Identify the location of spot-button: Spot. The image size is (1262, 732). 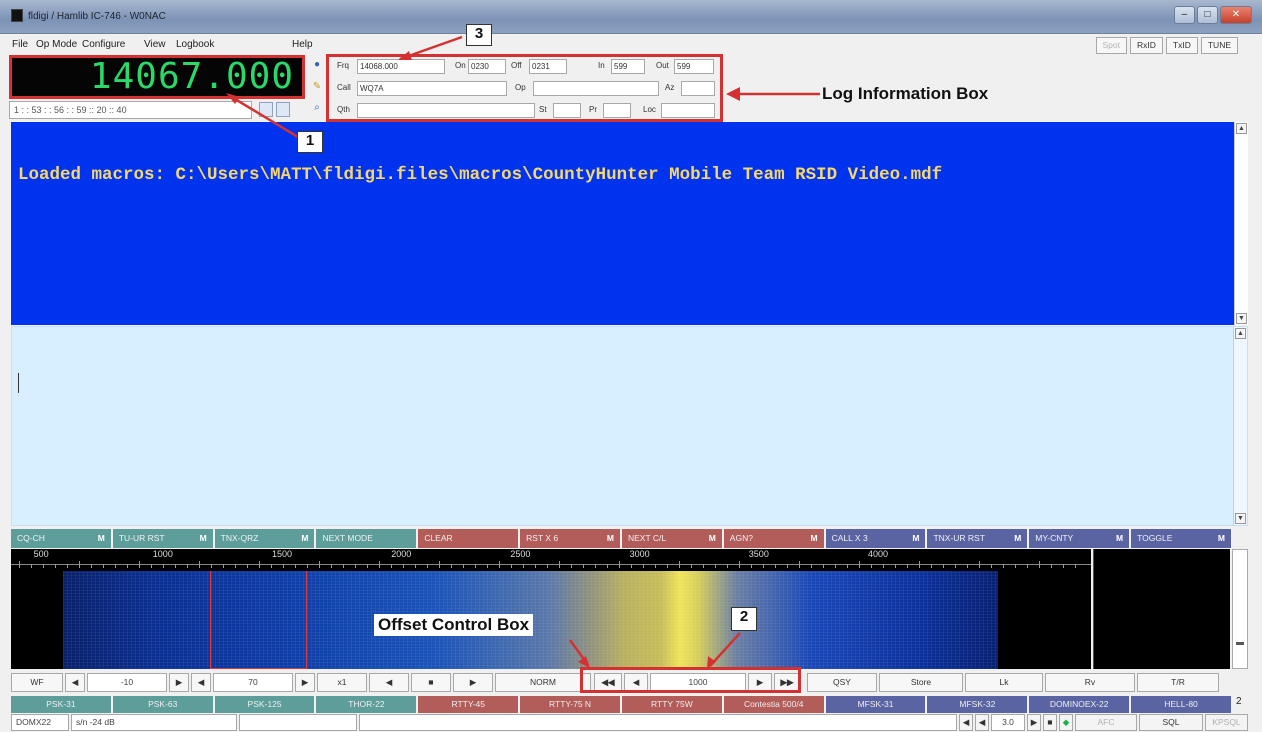
(1111, 45).